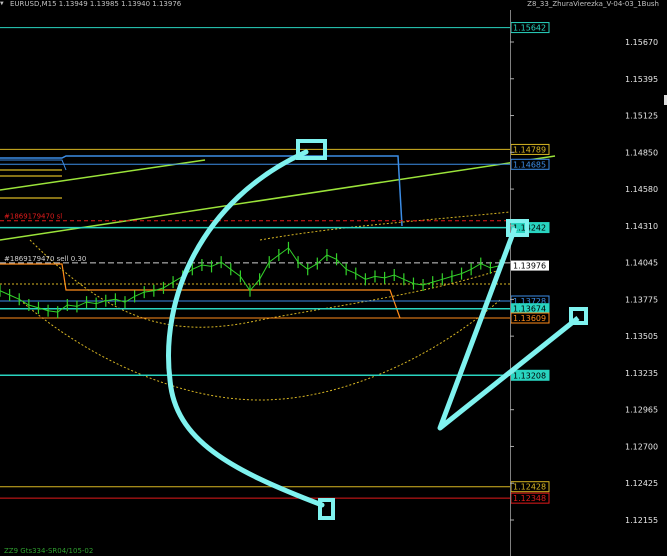 The height and width of the screenshot is (556, 667). Describe the element at coordinates (49, 551) in the screenshot. I see `indicator-footer: ZZ9 Gts334-SR04/105-02` at that location.